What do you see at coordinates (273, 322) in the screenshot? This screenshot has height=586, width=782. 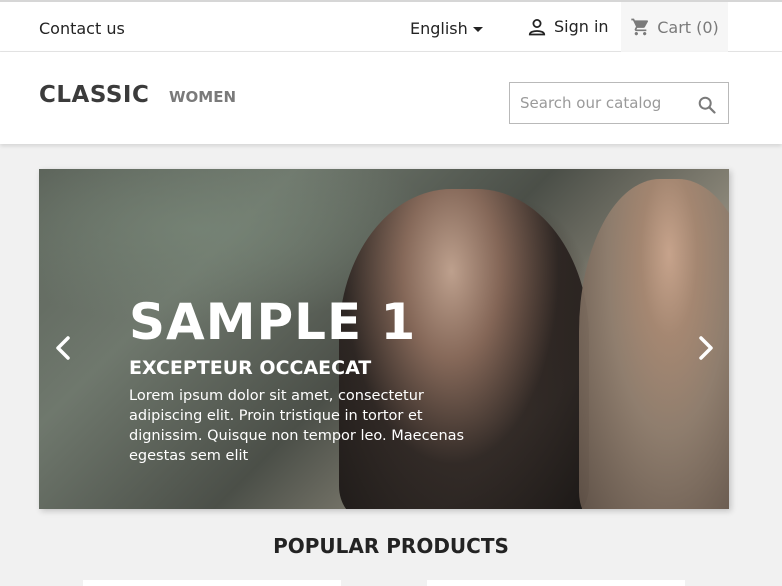 I see `slide-title: SAMPLE 1` at bounding box center [273, 322].